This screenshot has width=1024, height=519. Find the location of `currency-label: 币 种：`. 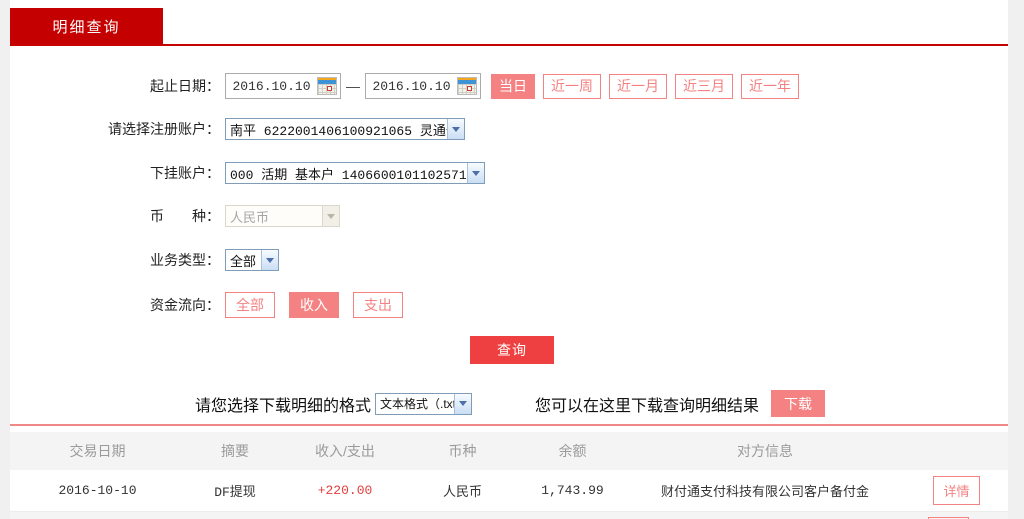

currency-label: 币 种： is located at coordinates (185, 216).